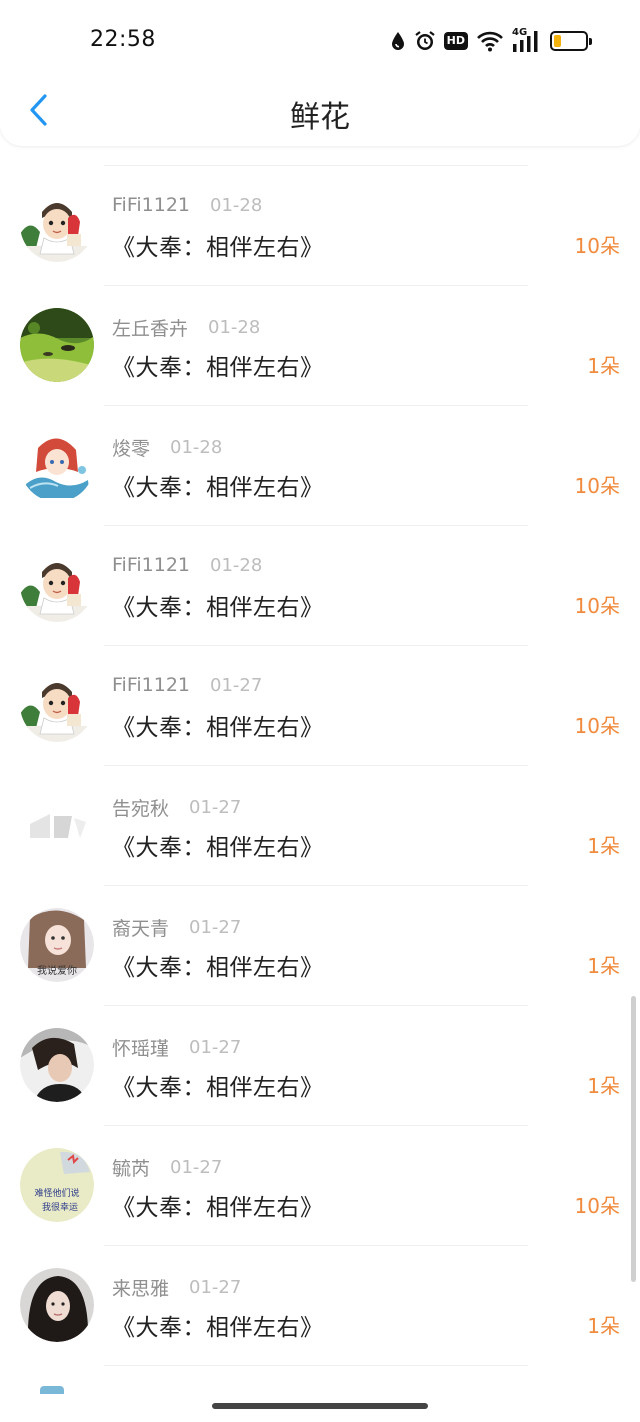  Describe the element at coordinates (320, 946) in the screenshot. I see `list-item: 我说爱你 裔天青 01-27 《大奉：相伴左右》 1朵` at that location.